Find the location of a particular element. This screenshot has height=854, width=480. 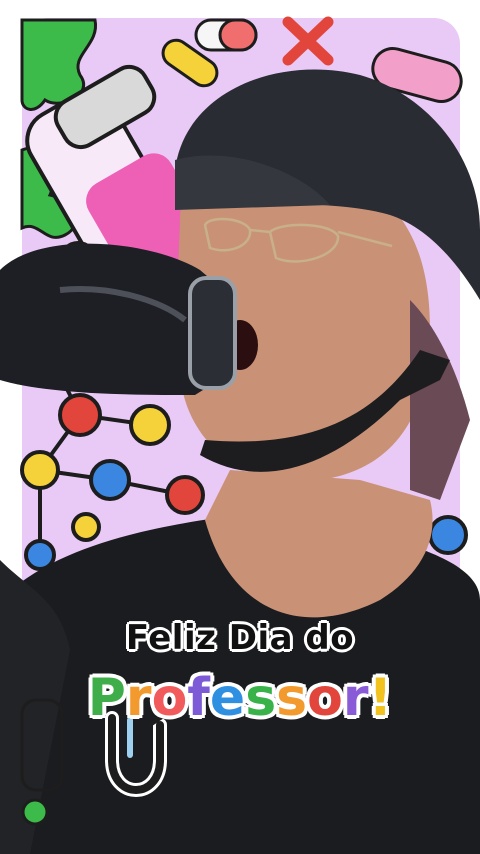

caption-professor: Professor! is located at coordinates (240, 698).